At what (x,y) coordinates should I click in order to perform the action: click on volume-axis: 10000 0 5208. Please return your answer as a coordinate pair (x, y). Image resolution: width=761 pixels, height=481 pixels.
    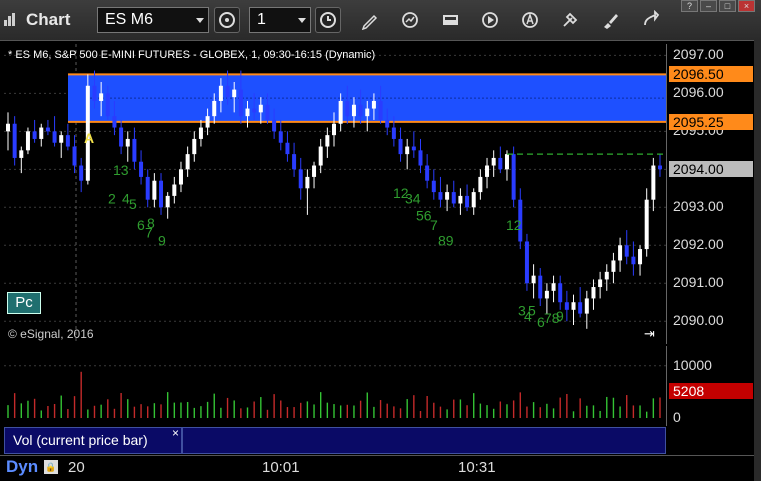
    Looking at the image, I should click on (710, 386).